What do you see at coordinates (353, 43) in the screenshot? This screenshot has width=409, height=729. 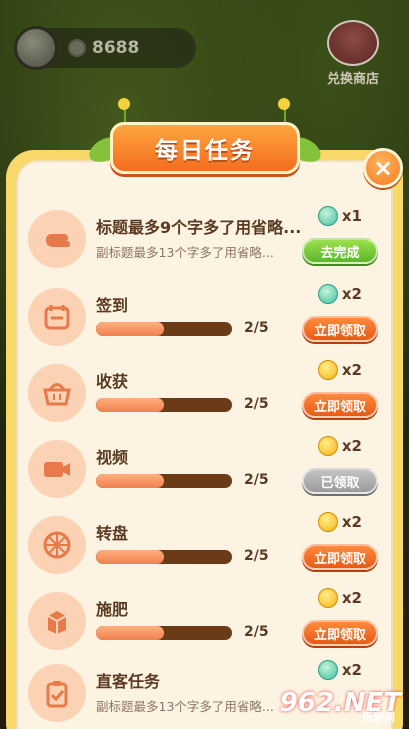 I see `shop-icon` at bounding box center [353, 43].